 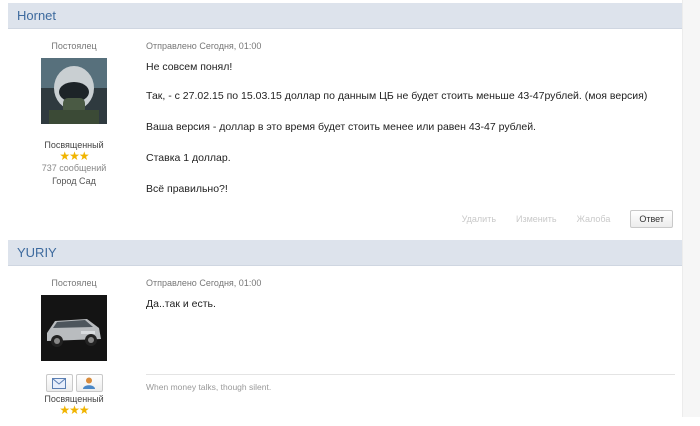 What do you see at coordinates (209, 387) in the screenshot?
I see `signature: When money talks, though silent.` at bounding box center [209, 387].